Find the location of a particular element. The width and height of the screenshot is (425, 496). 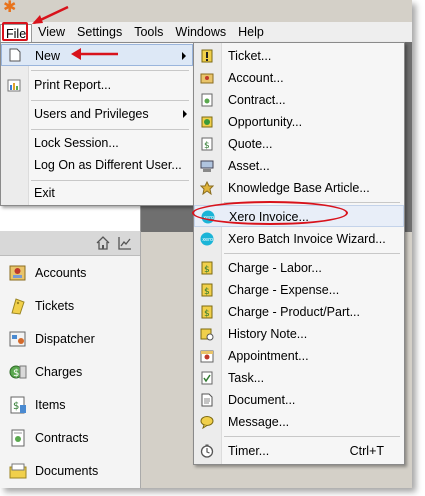

svg-text: xero is located at coordinates (207, 240).